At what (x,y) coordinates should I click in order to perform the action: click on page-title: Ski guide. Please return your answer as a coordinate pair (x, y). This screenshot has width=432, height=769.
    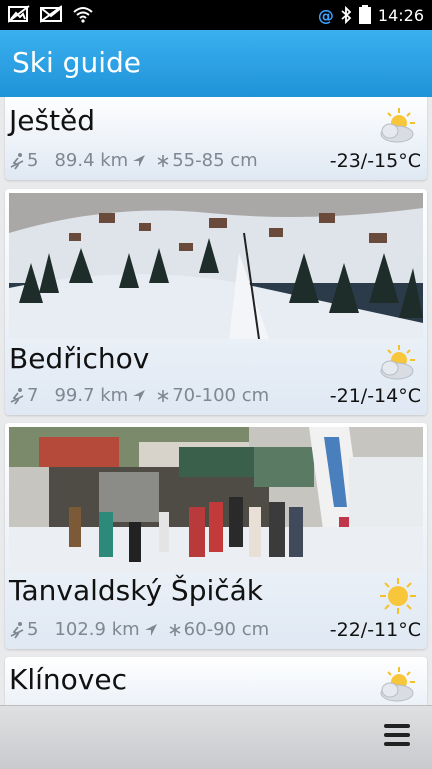
    Looking at the image, I should click on (76, 62).